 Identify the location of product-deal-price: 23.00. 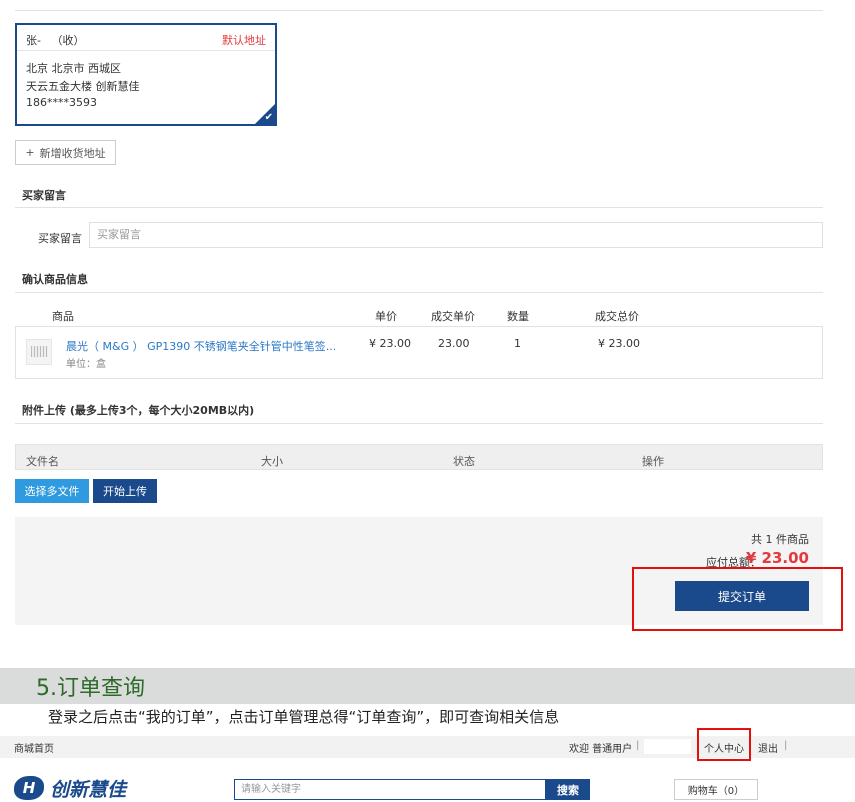
(454, 343).